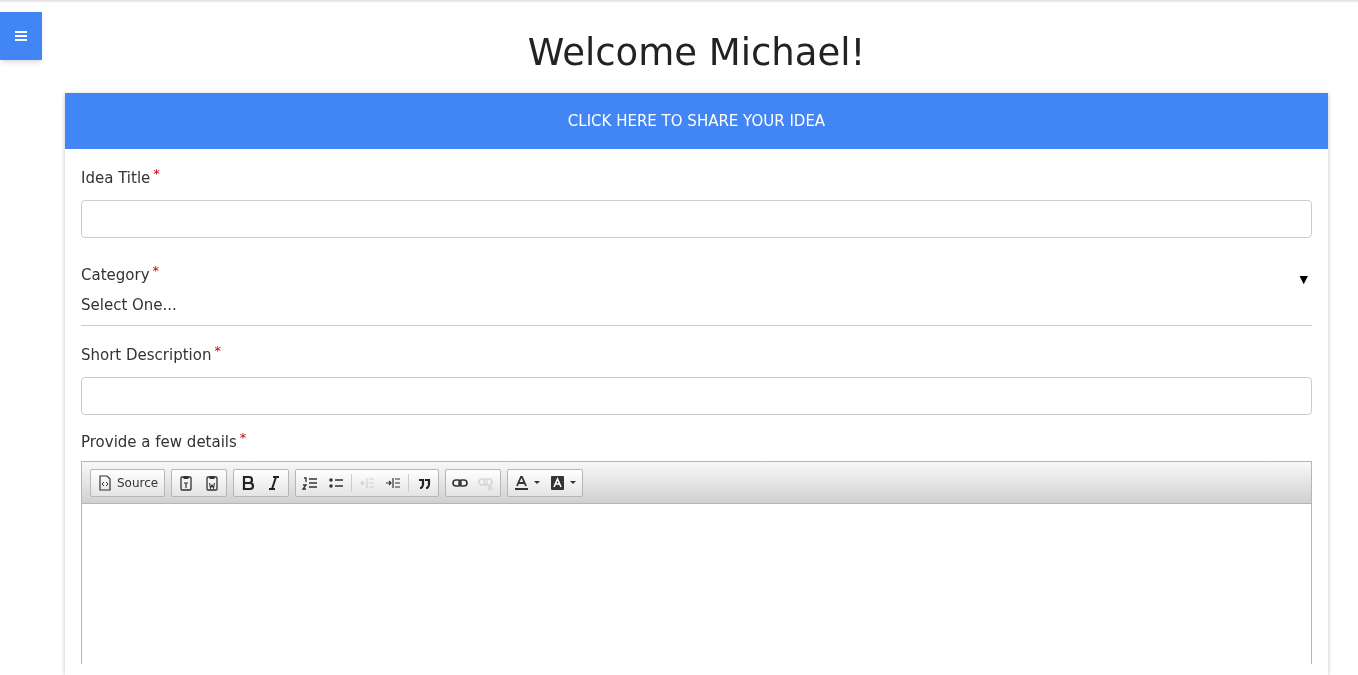 The width and height of the screenshot is (1358, 675). I want to click on numbered-list-icon, so click(310, 482).